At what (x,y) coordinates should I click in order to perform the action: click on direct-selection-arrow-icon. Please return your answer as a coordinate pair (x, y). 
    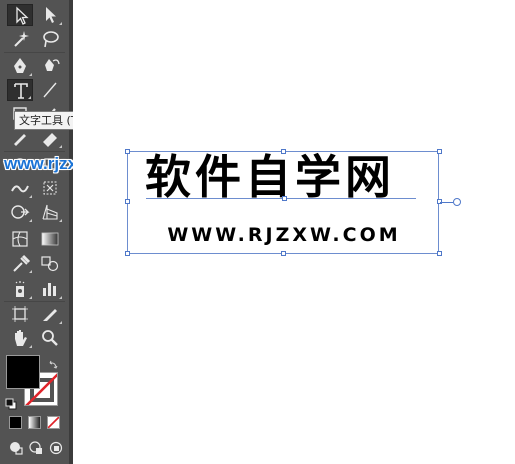
    Looking at the image, I should click on (51, 15).